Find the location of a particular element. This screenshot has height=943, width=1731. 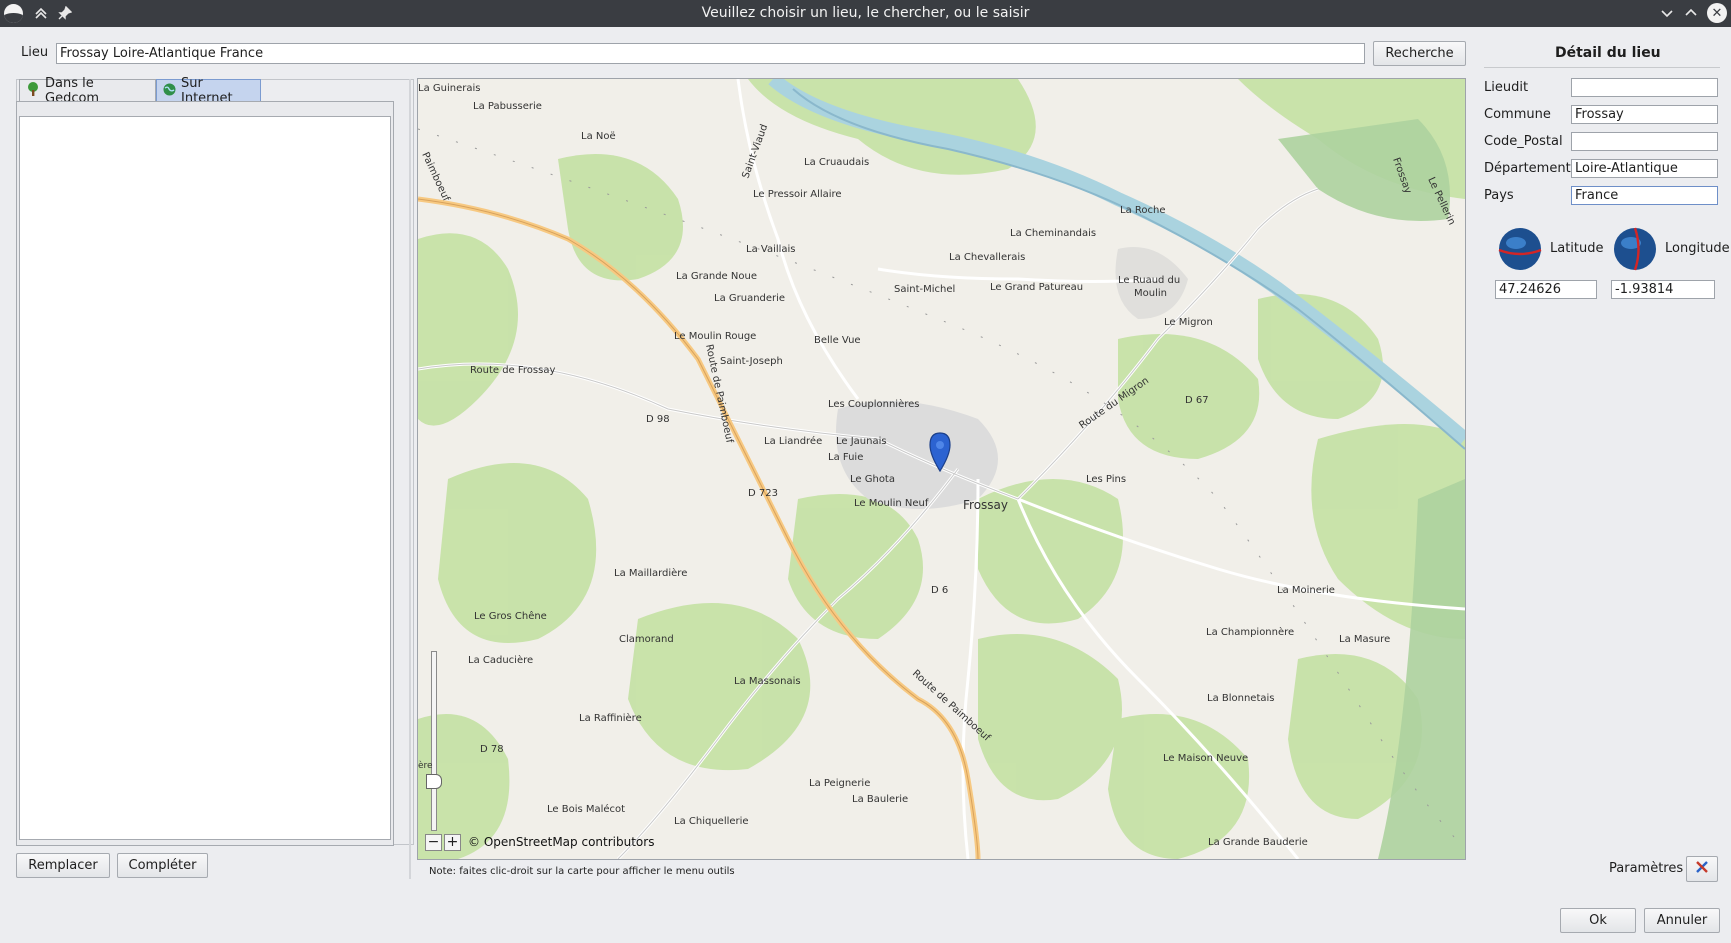

latitude-label: Latitude is located at coordinates (1577, 248).